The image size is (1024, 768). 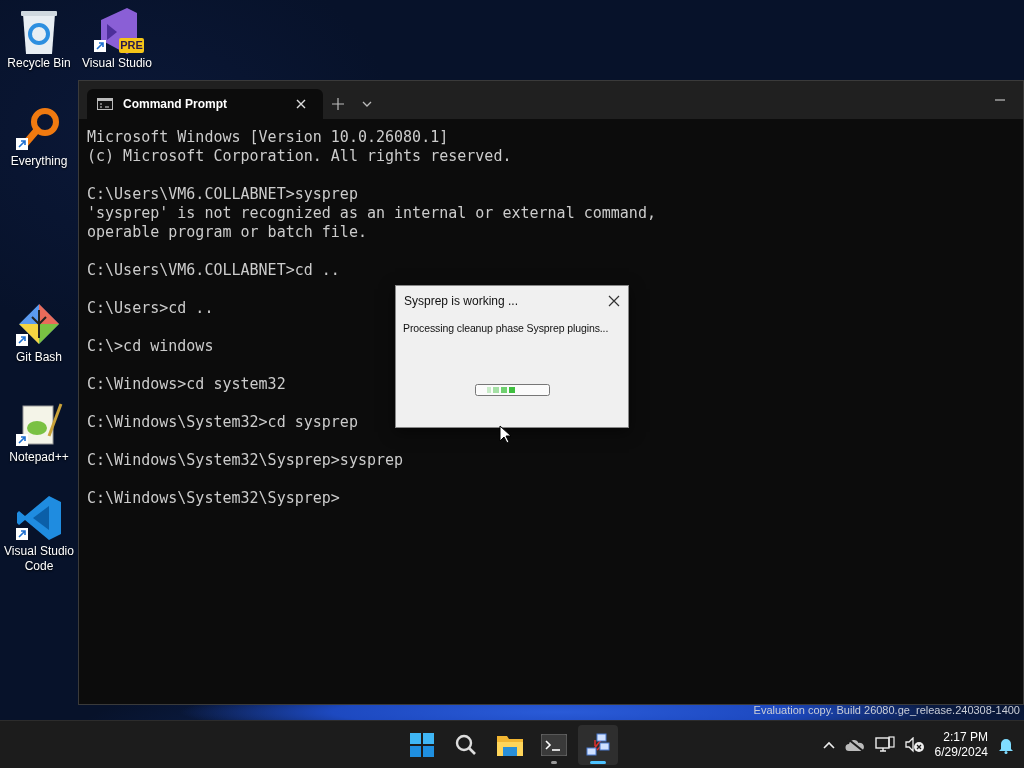 What do you see at coordinates (510, 745) in the screenshot?
I see `folder-icon` at bounding box center [510, 745].